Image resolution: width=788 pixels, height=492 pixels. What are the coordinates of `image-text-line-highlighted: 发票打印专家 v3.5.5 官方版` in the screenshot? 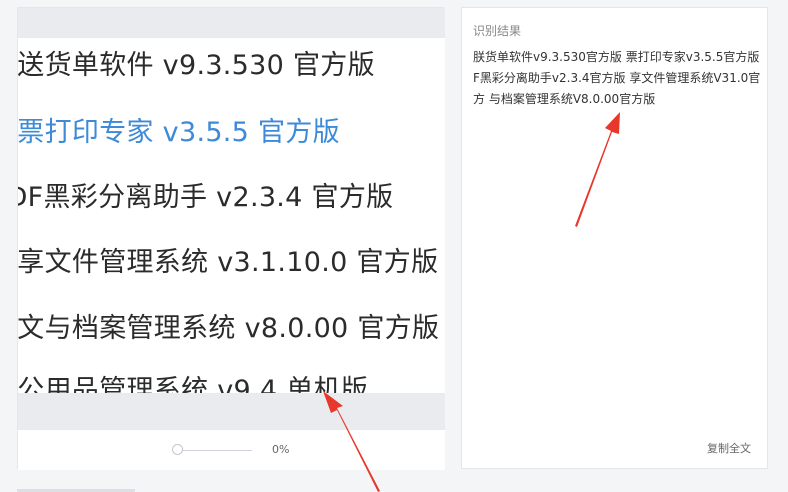 It's located at (179, 132).